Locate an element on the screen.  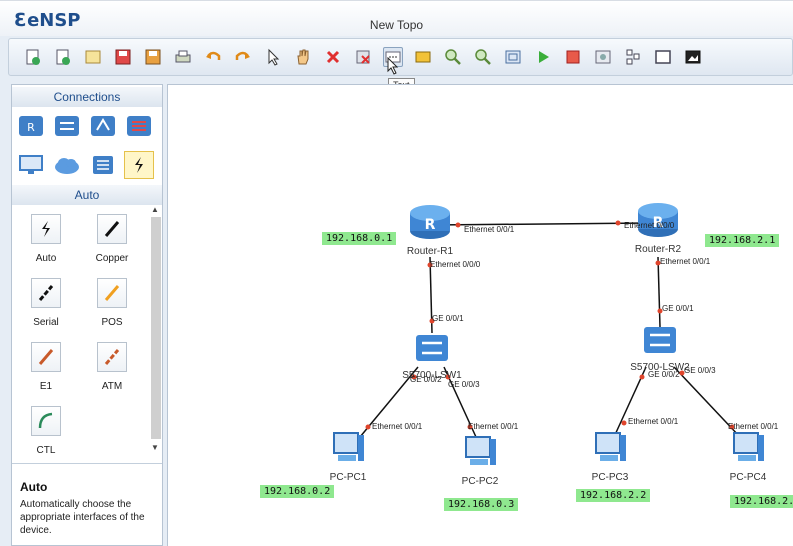
screenshot-icon is located at coordinates (693, 57).